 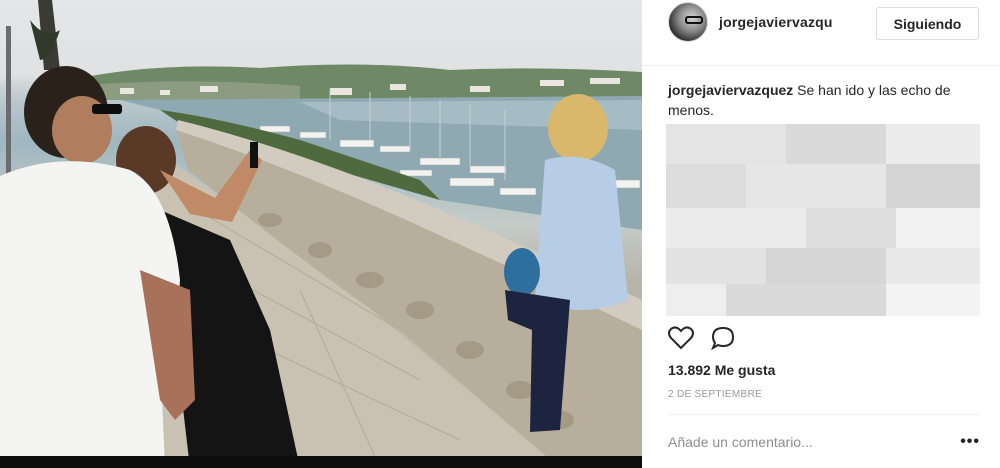 I want to click on pixelated-comments-area, so click(x=823, y=220).